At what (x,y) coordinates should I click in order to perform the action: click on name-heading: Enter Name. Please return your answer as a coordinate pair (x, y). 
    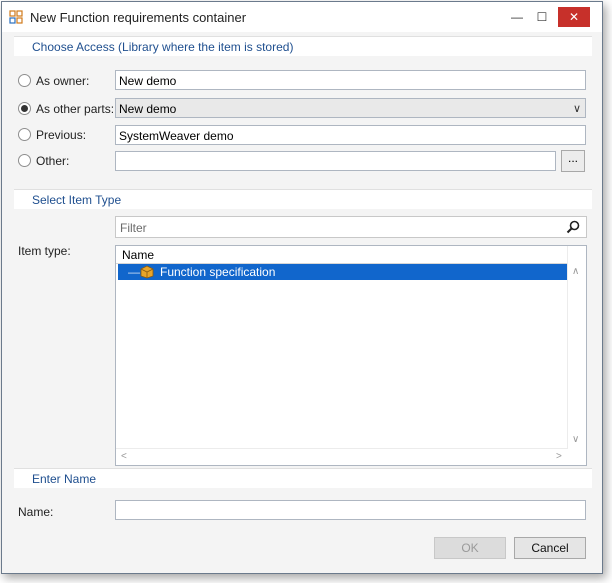
    Looking at the image, I should click on (64, 479).